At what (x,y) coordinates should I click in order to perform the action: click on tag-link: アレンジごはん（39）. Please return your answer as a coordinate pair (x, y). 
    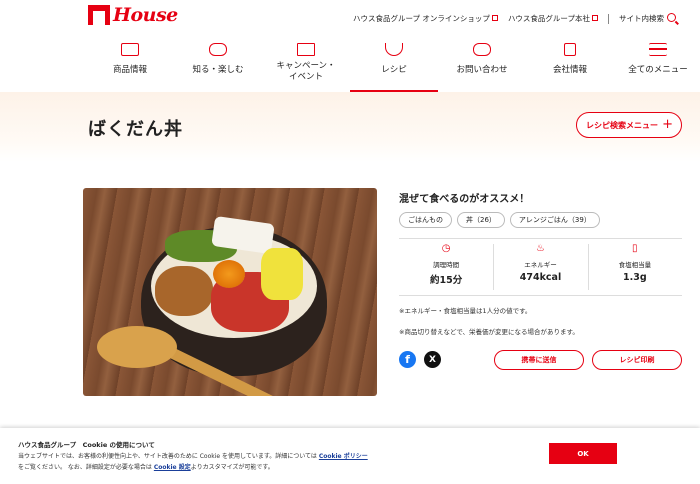
    Looking at the image, I should click on (554, 220).